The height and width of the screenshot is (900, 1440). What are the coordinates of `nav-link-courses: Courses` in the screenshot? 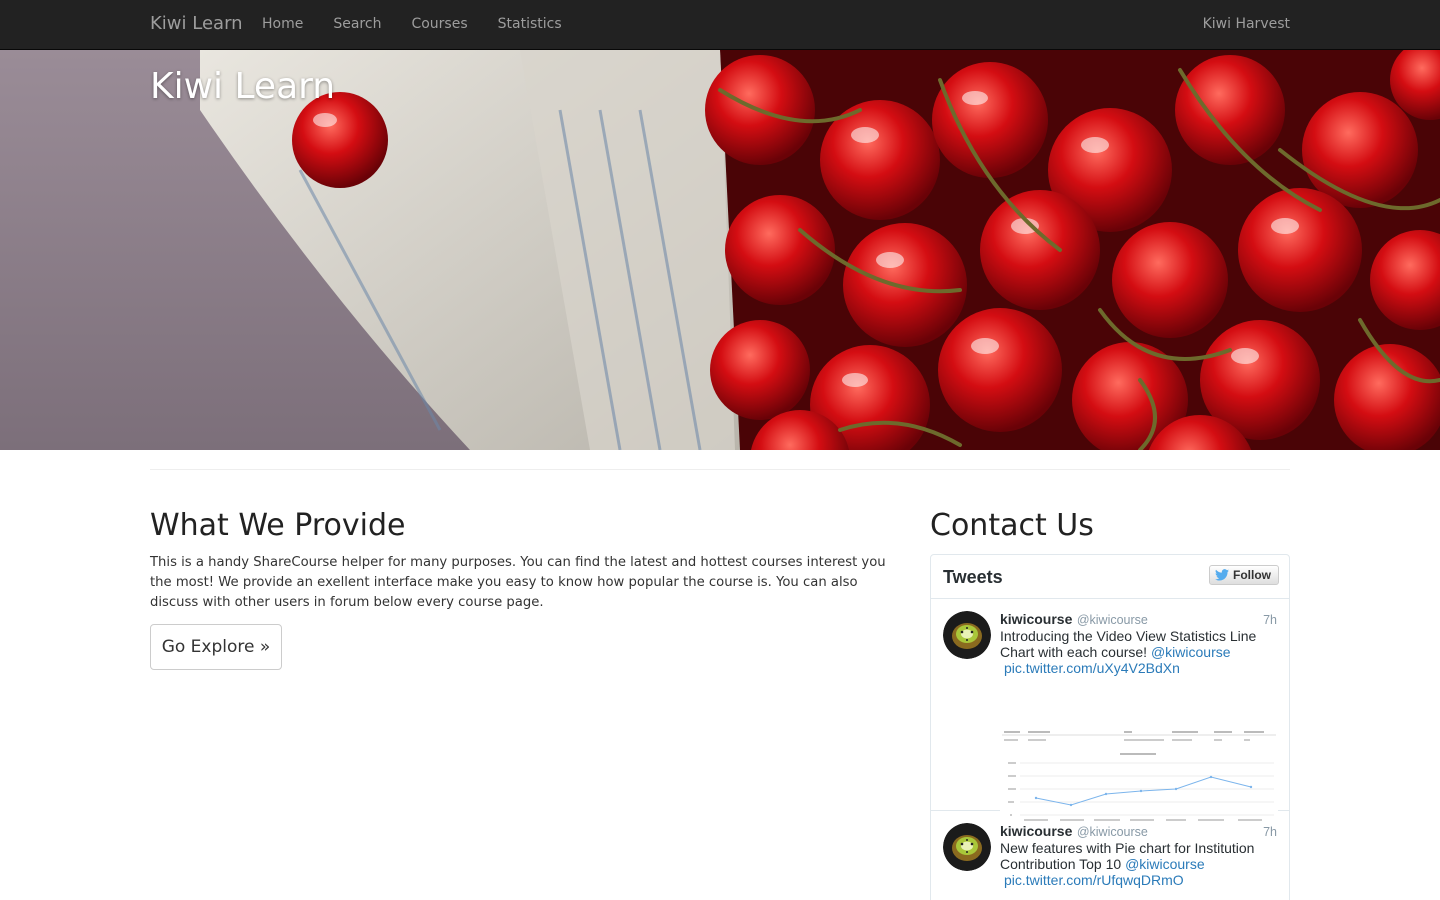 It's located at (439, 24).